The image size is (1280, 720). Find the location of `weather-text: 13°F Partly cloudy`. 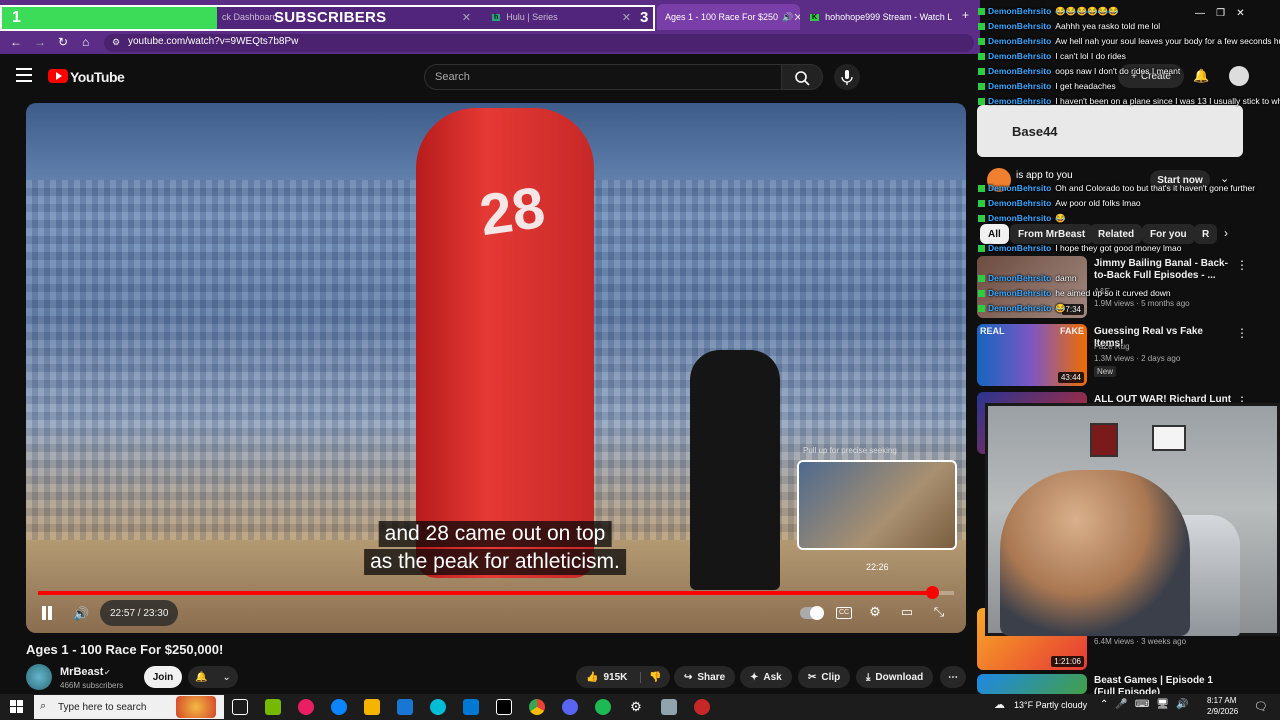

weather-text: 13°F Partly cloudy is located at coordinates (1050, 705).